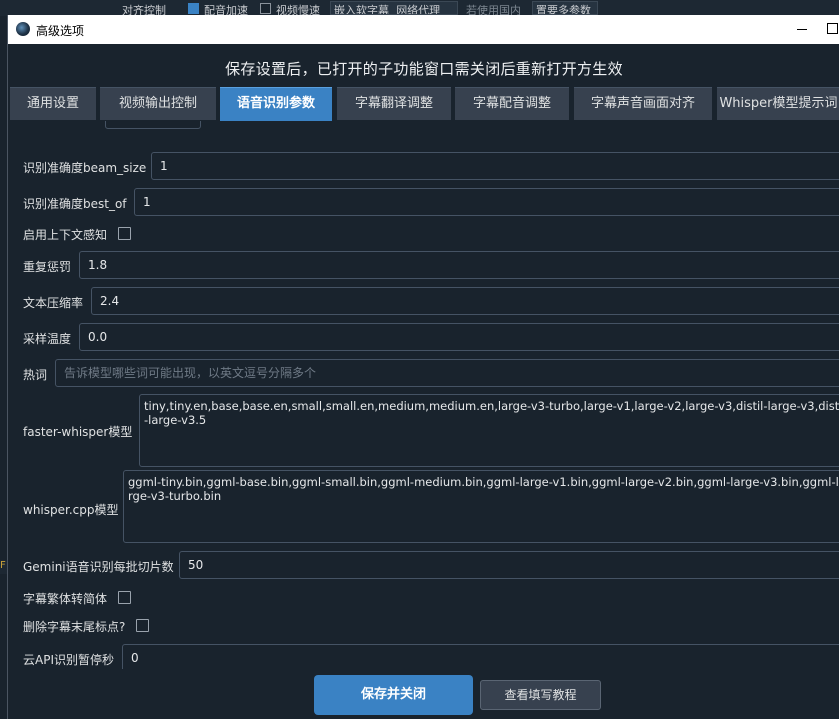 Image resolution: width=839 pixels, height=719 pixels. What do you see at coordinates (85, 168) in the screenshot?
I see `beam-size-label: 识别准确度beam_size` at bounding box center [85, 168].